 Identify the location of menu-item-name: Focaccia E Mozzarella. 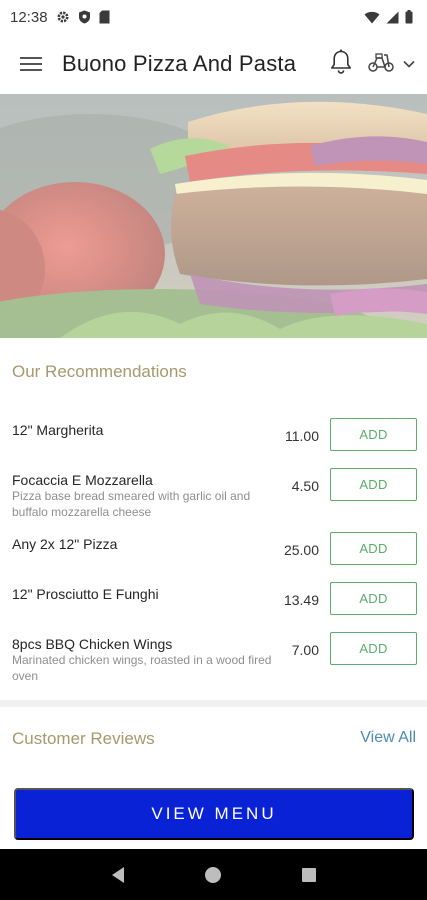
(82, 480).